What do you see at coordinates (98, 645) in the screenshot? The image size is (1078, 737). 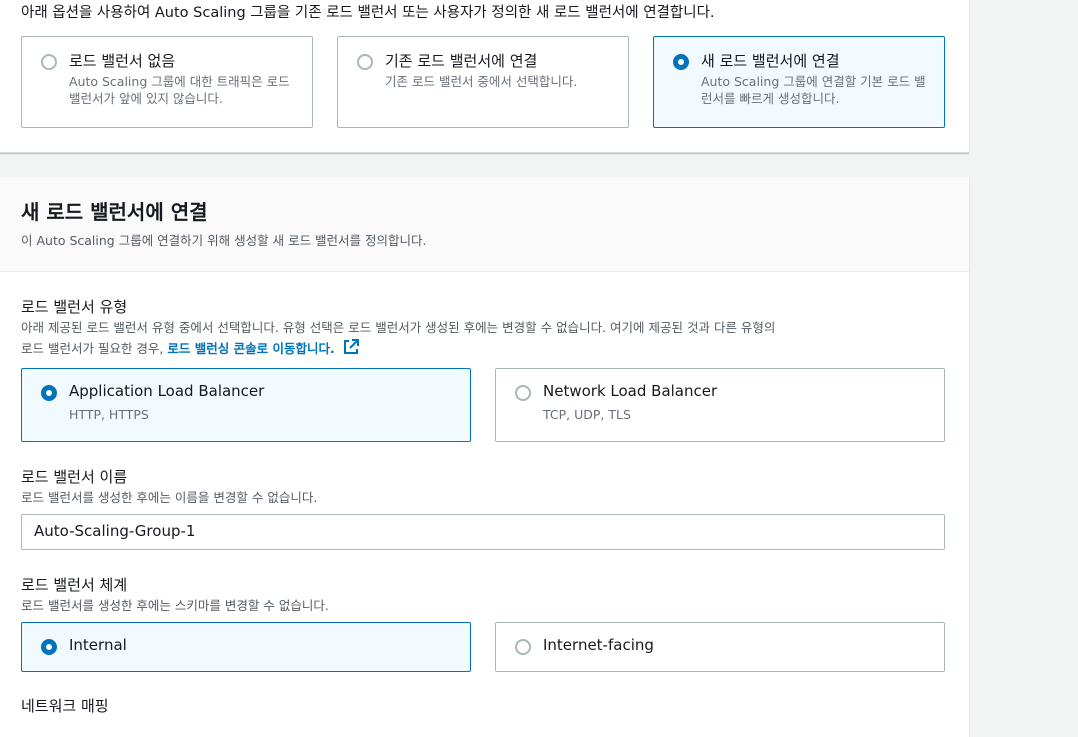 I see `option-label: Internal` at bounding box center [98, 645].